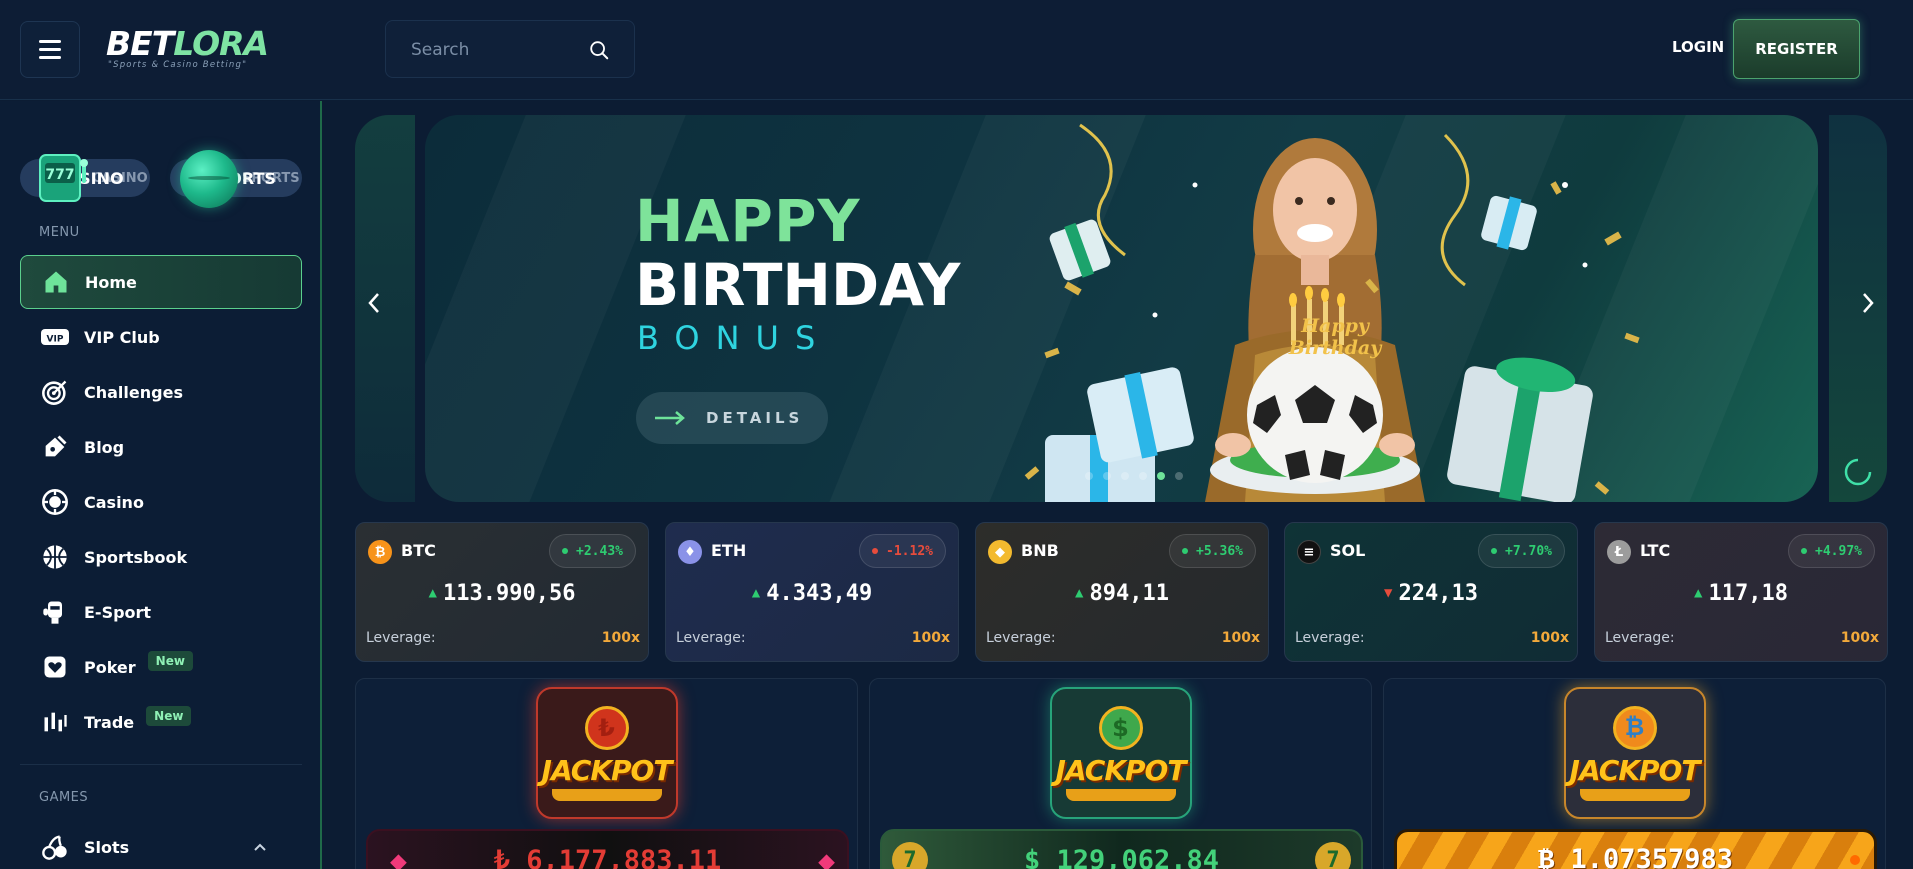  Describe the element at coordinates (670, 418) in the screenshot. I see `arrow-right-icon` at that location.